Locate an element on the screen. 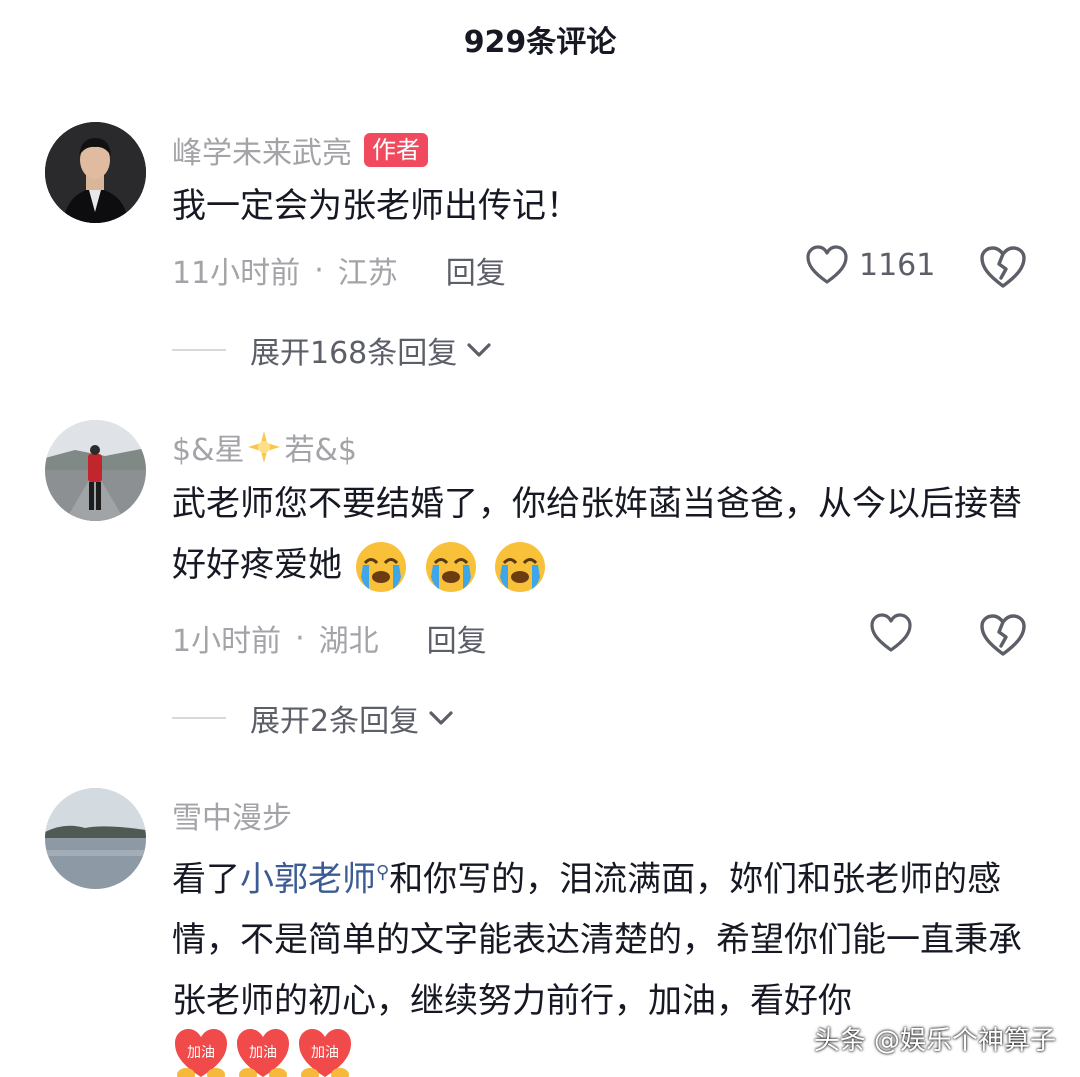 This screenshot has width=1080, height=1077. comment-author-row: 峰学未来武亮 作者 is located at coordinates (300, 150).